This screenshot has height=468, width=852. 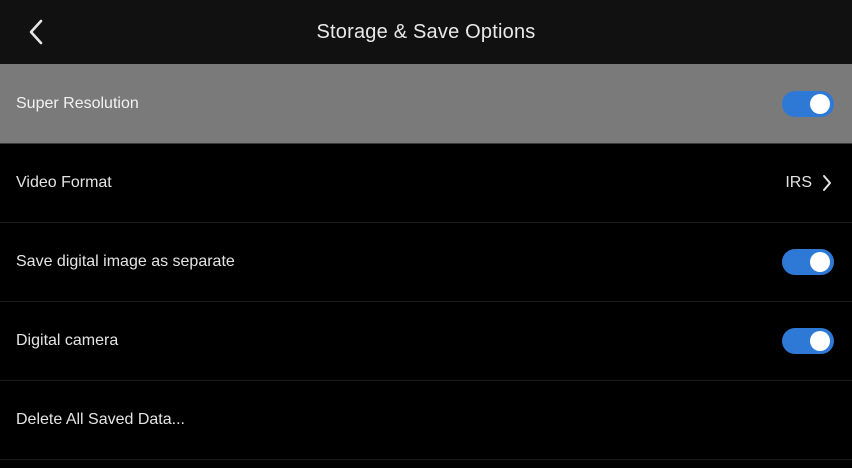 What do you see at coordinates (67, 340) in the screenshot?
I see `setting-label: Digital camera` at bounding box center [67, 340].